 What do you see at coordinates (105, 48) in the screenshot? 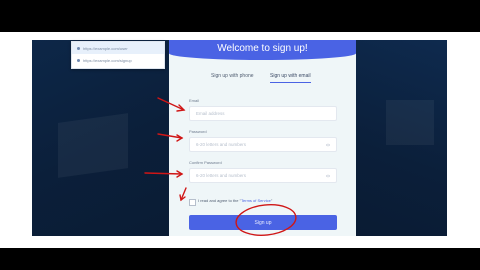
I see `autofill-item-label: https://example.com/user` at bounding box center [105, 48].